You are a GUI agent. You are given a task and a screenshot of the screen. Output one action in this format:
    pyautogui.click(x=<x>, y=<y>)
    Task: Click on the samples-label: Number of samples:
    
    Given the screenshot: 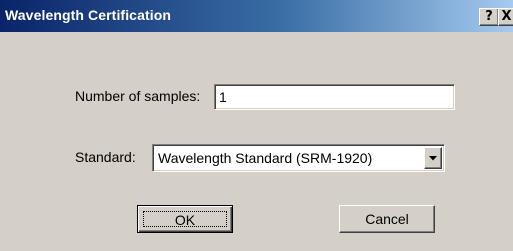 What is the action you would take?
    pyautogui.click(x=138, y=96)
    